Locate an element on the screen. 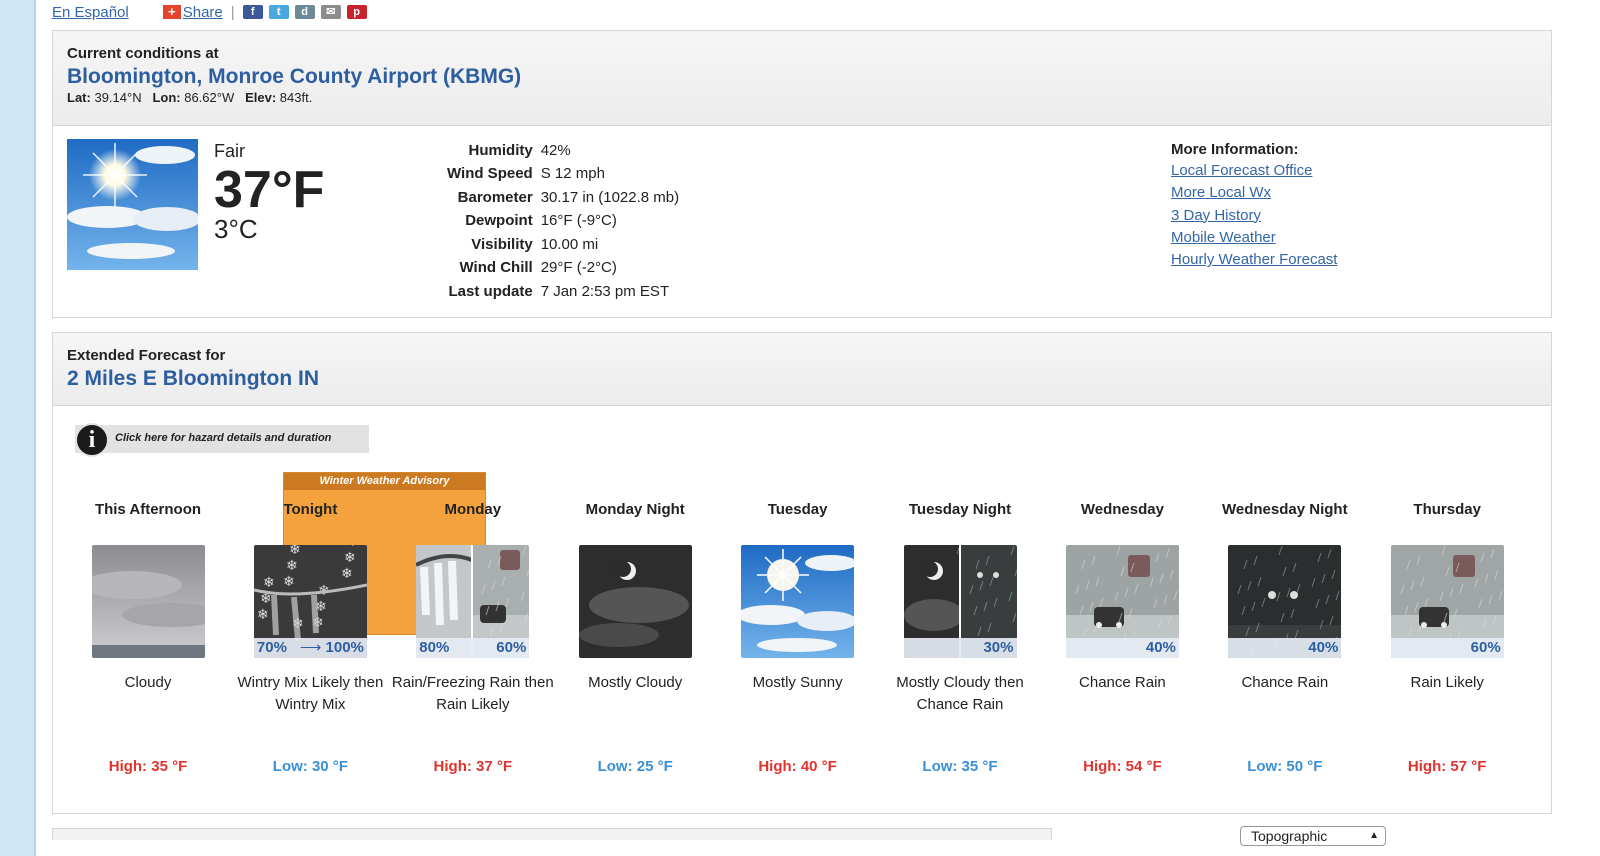 Image resolution: width=1600 pixels, height=856 pixels. current-weather-image is located at coordinates (132, 204).